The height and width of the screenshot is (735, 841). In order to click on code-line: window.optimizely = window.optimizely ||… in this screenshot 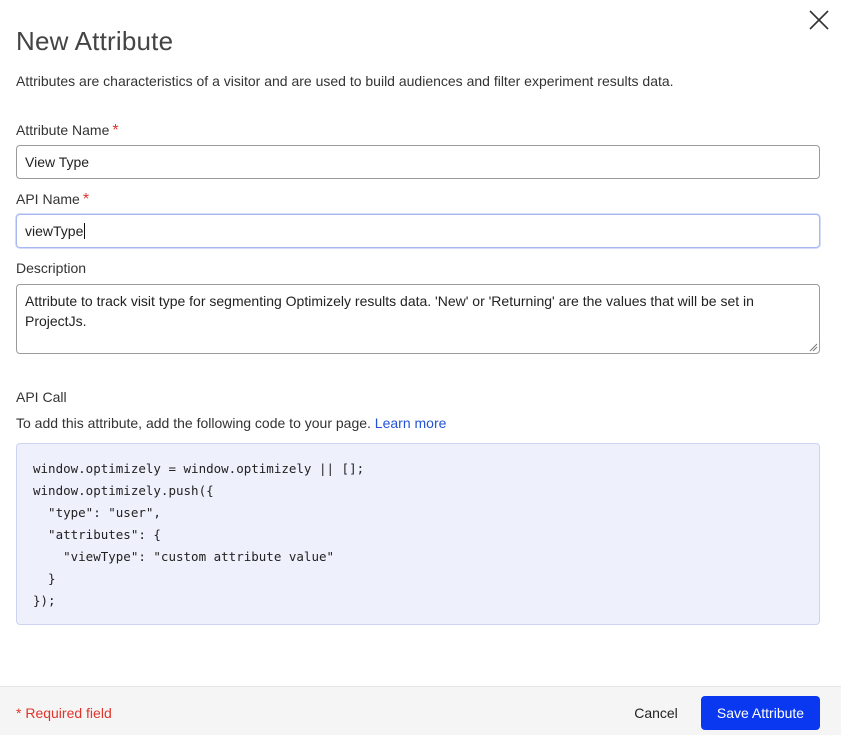, I will do `click(199, 468)`.